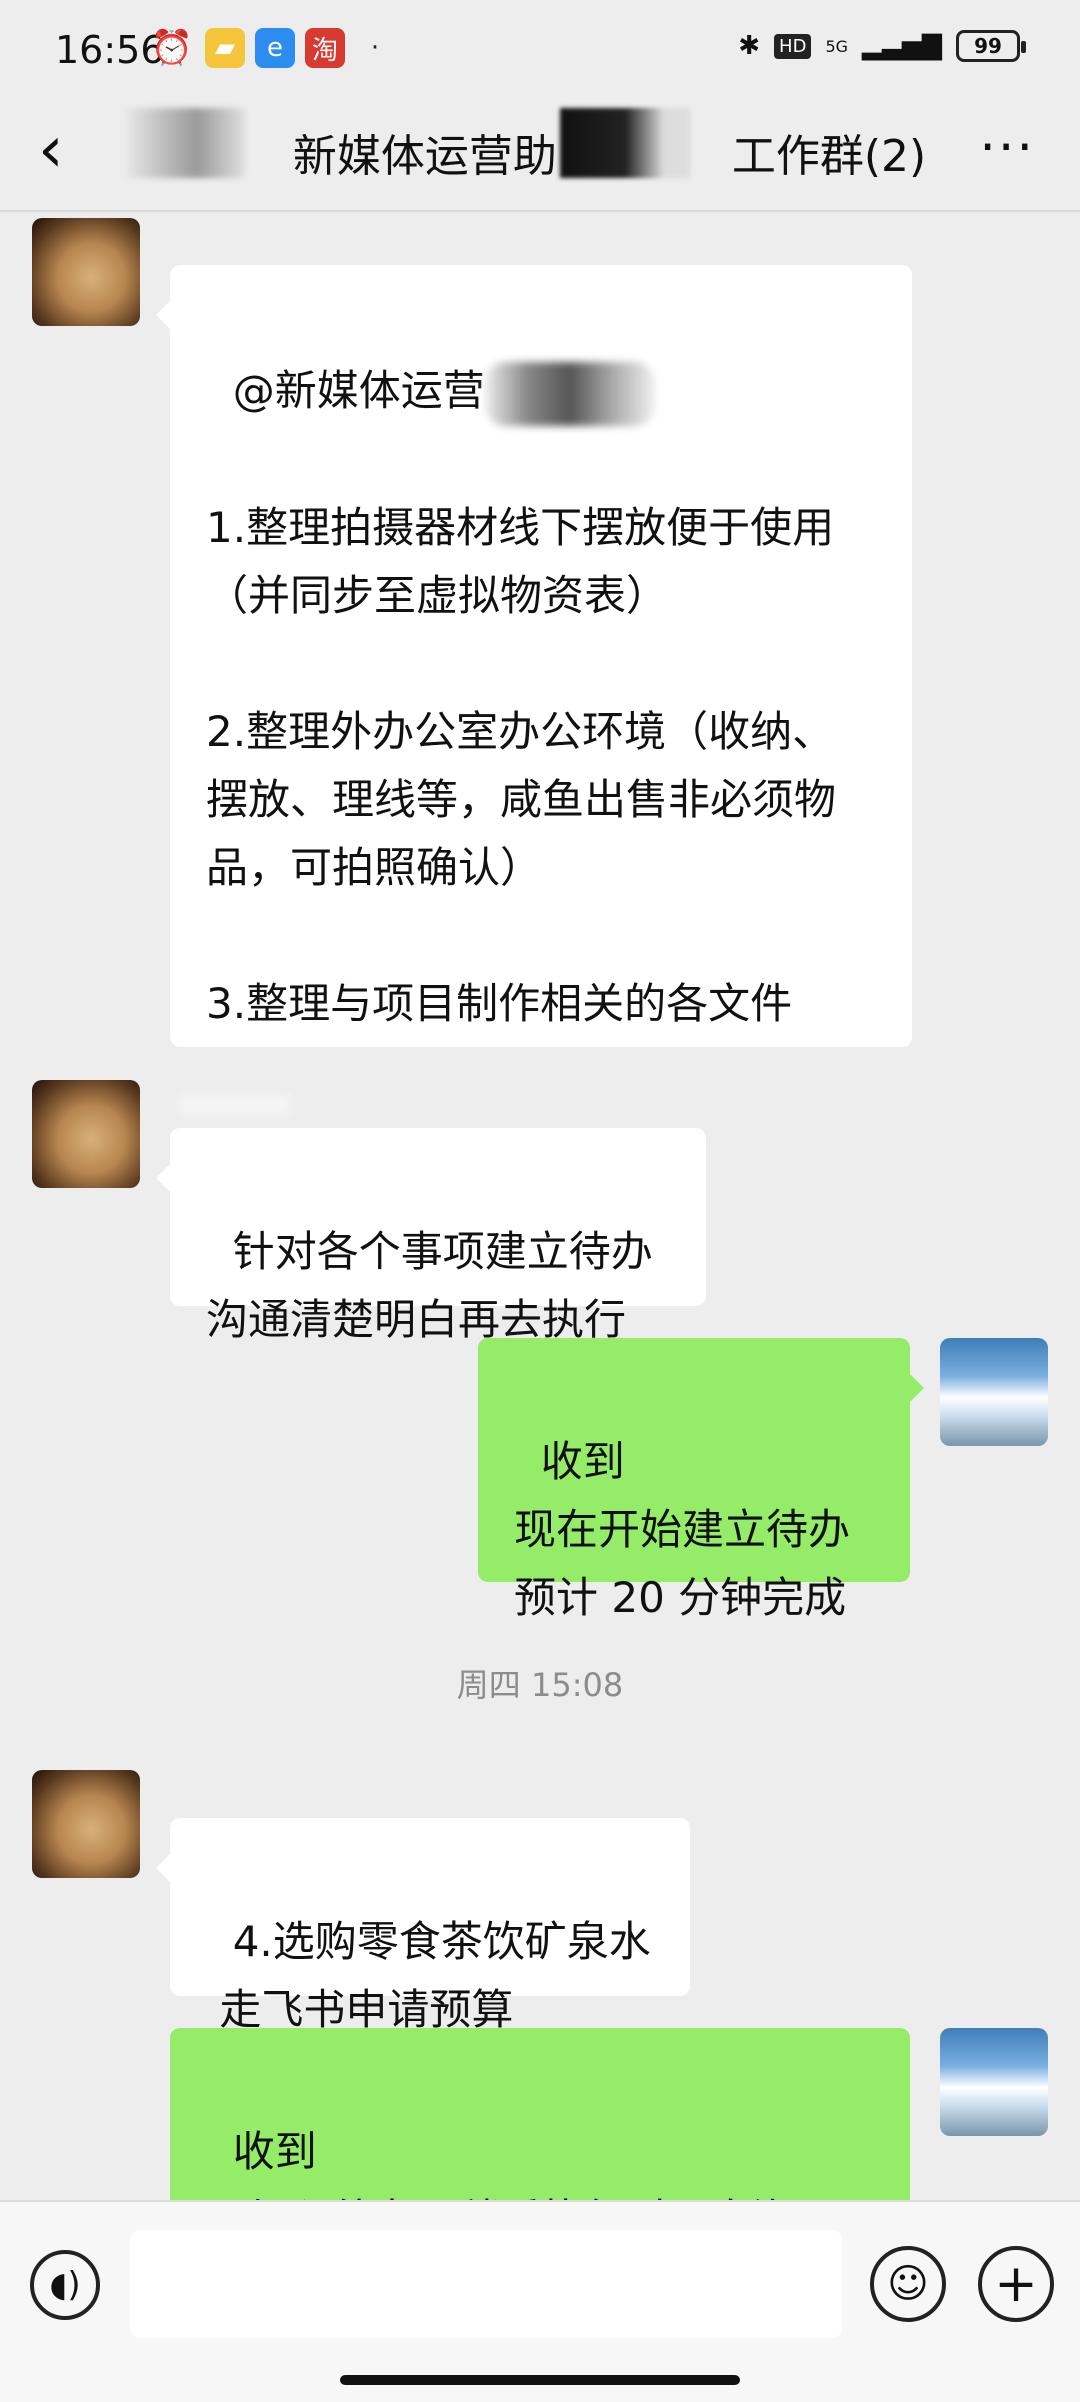  What do you see at coordinates (829, 156) in the screenshot?
I see `title-part2: 工作群(2)` at bounding box center [829, 156].